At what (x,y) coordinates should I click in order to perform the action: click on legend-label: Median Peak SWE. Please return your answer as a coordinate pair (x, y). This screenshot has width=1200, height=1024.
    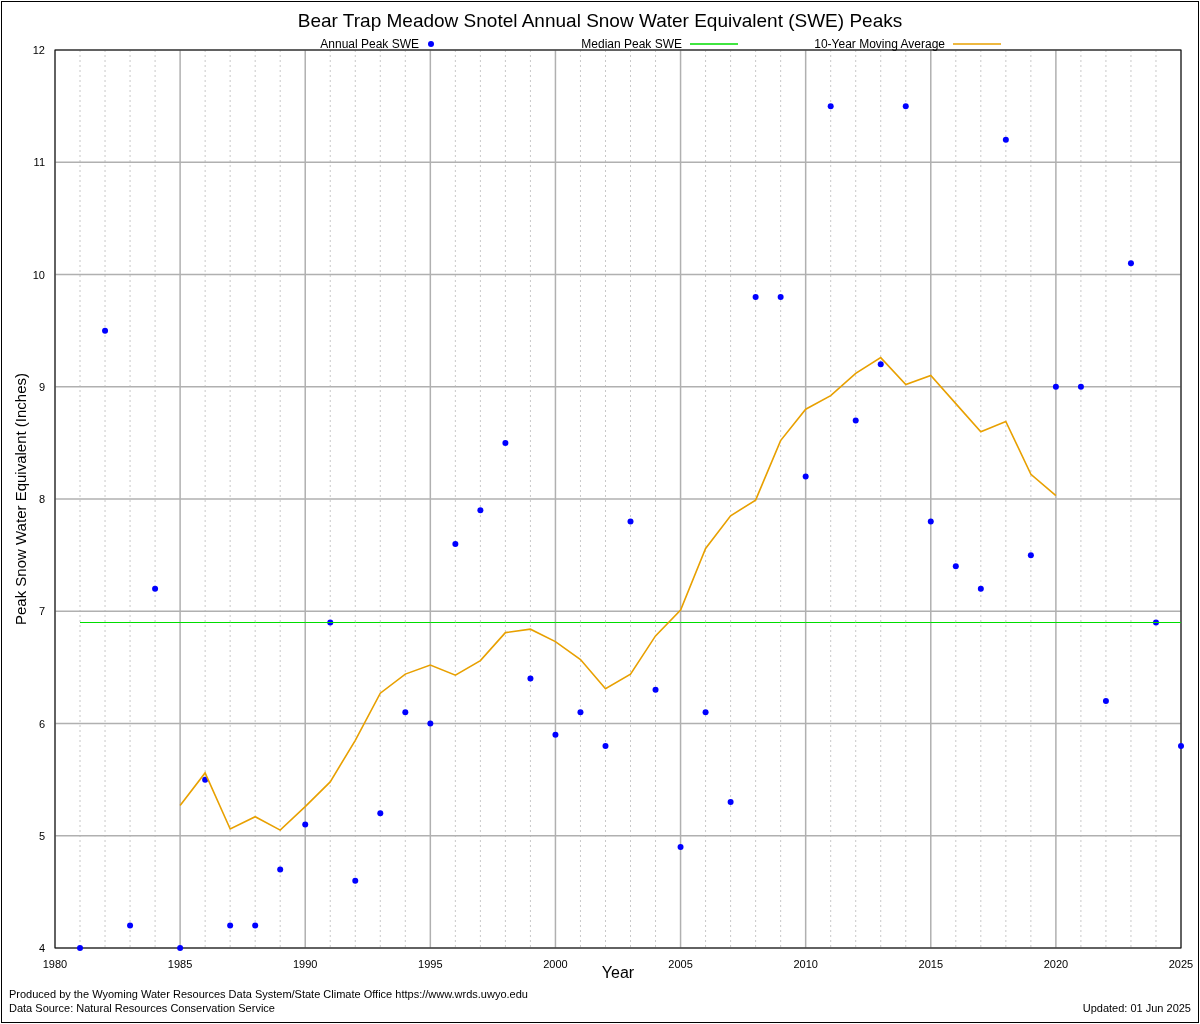
    Looking at the image, I should click on (631, 44).